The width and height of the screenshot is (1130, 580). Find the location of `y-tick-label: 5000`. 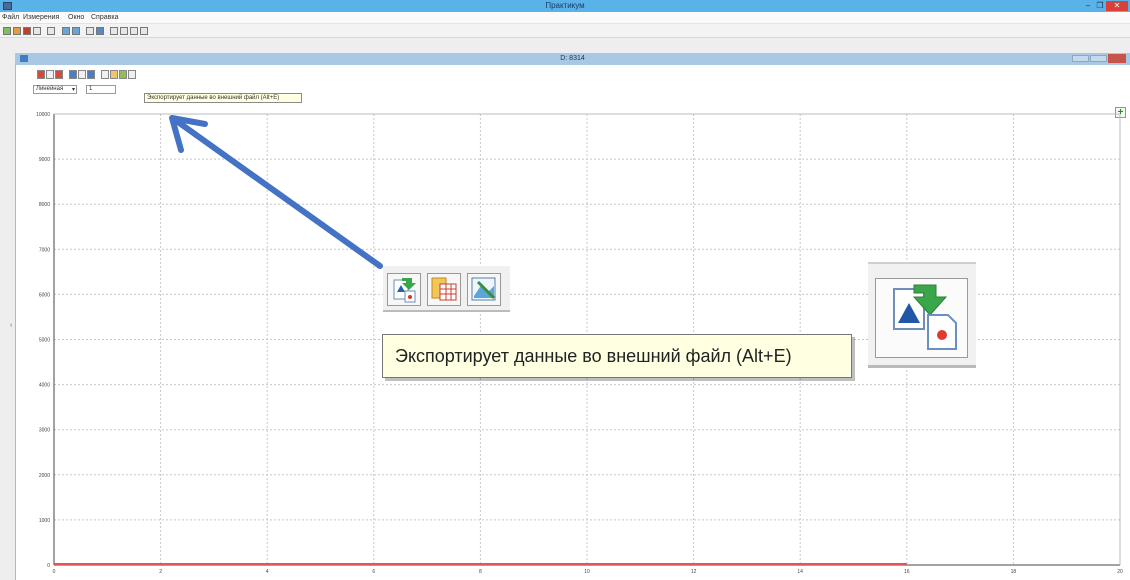

y-tick-label: 5000 is located at coordinates (44, 341).